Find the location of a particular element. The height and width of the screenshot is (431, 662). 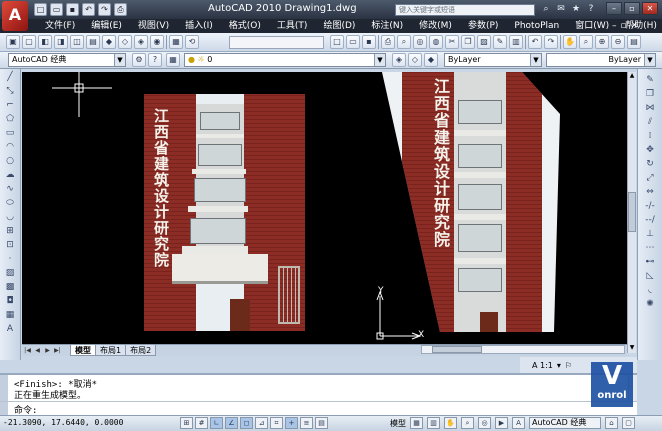

hatch-icon: ▨ is located at coordinates (10, 273).